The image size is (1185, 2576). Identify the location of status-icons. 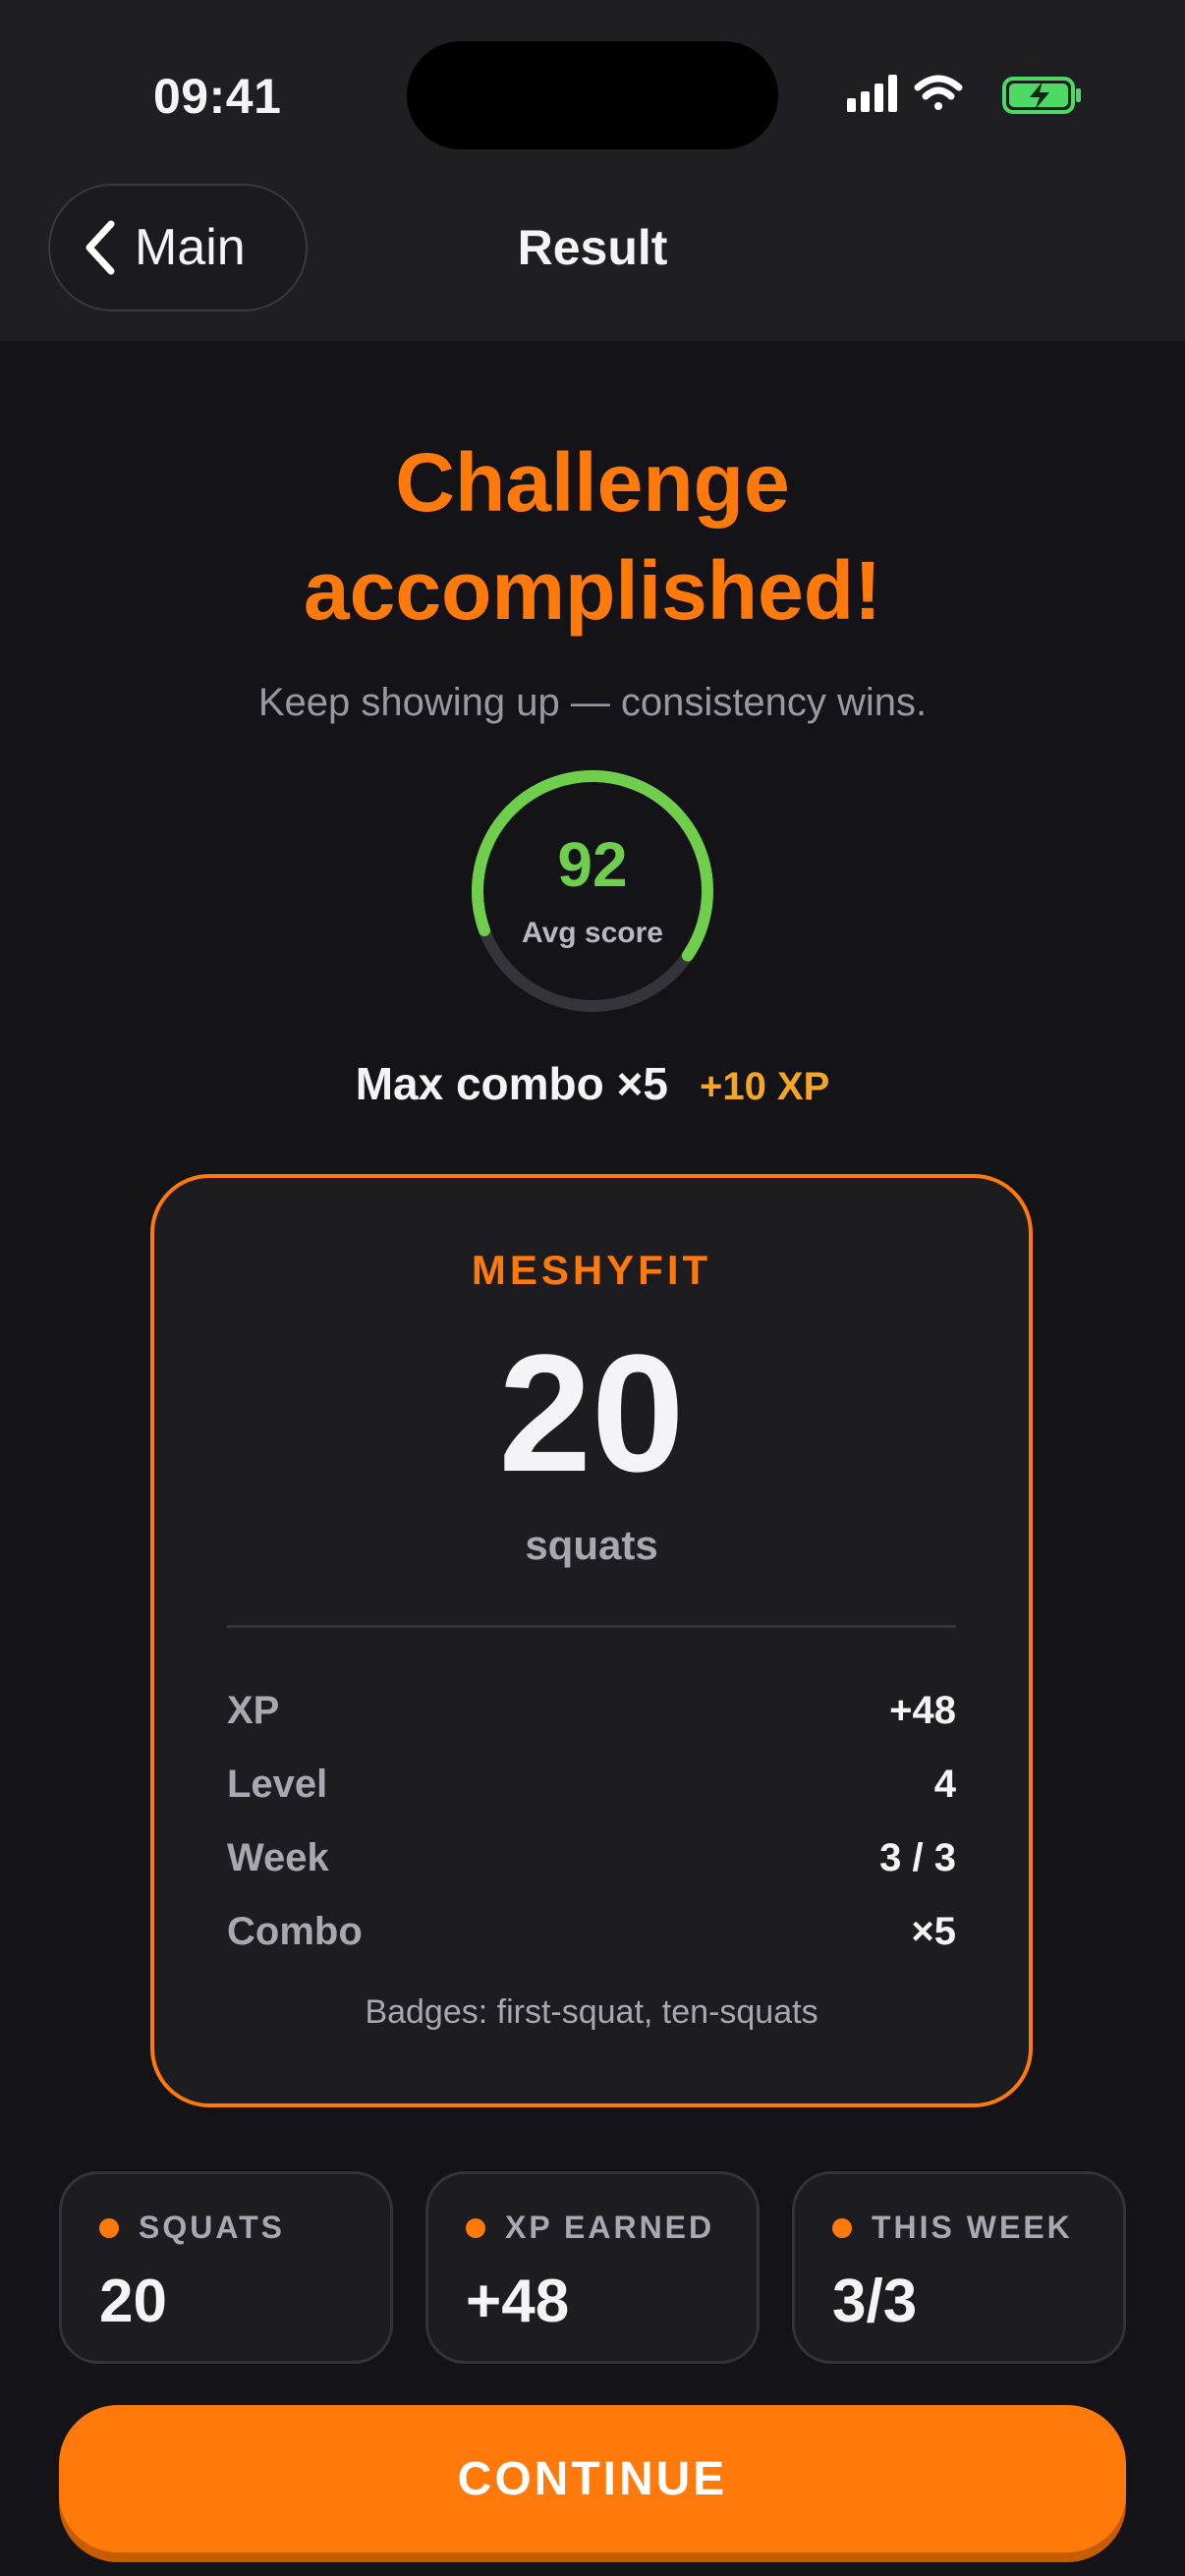
(965, 95).